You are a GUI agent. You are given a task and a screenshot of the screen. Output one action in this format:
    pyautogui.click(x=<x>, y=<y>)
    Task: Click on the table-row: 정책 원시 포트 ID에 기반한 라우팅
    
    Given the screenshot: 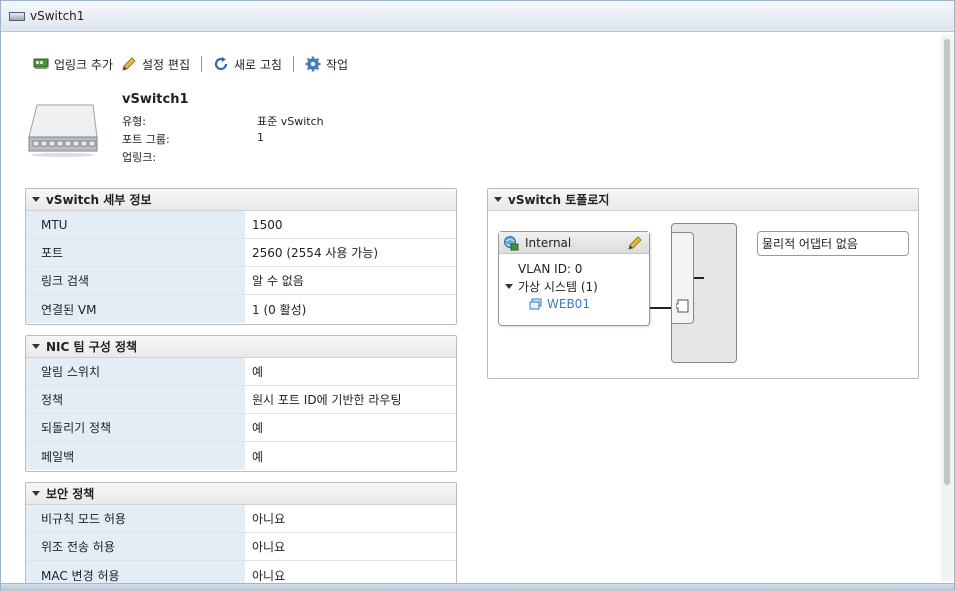 What is the action you would take?
    pyautogui.click(x=241, y=400)
    